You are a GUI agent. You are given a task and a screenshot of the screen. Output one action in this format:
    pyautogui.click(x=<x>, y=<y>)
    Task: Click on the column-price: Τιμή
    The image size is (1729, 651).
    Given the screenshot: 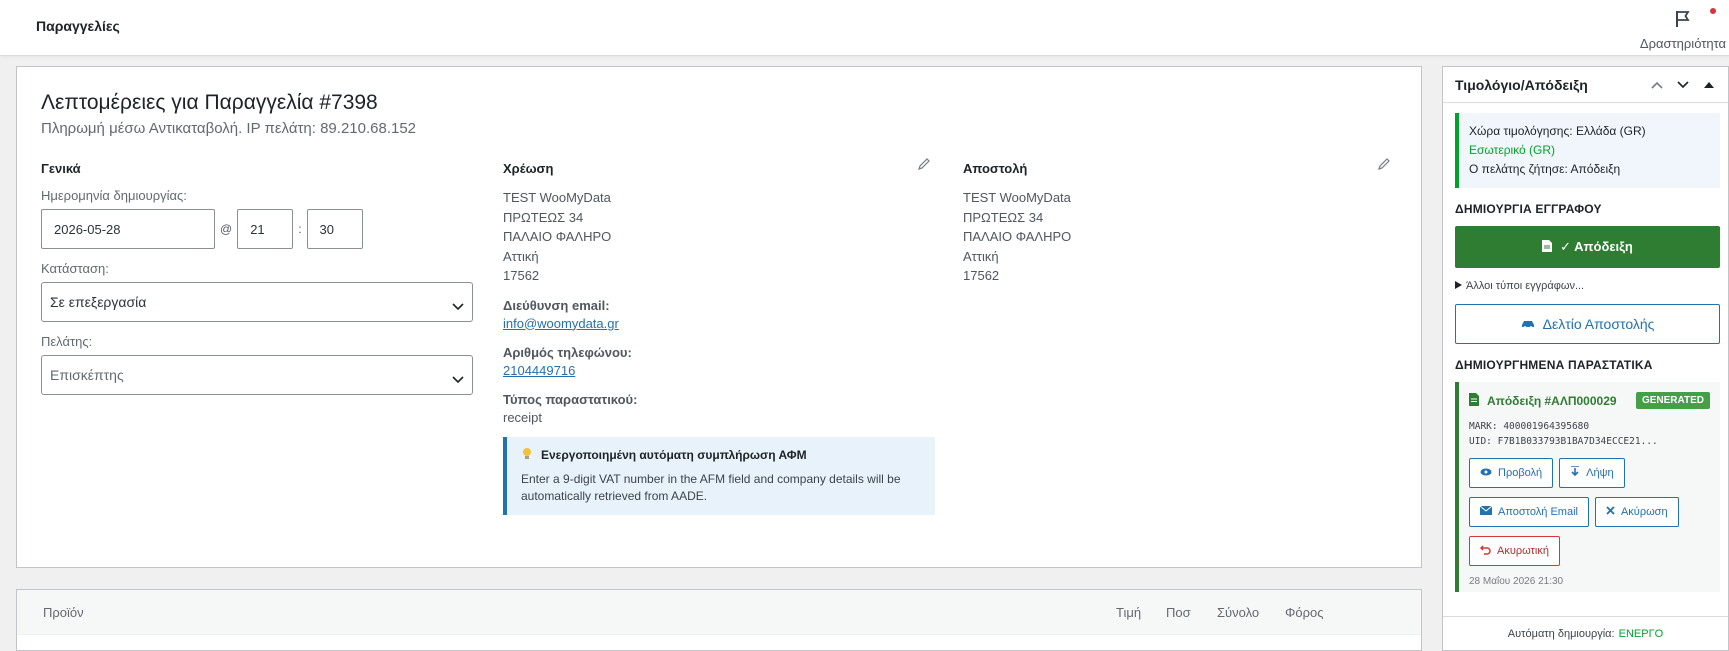 What is the action you would take?
    pyautogui.click(x=1128, y=612)
    